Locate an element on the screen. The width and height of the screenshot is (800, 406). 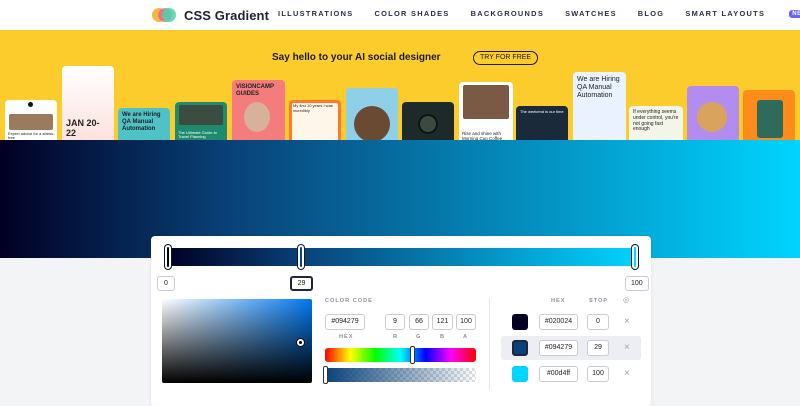
alpha-slider is located at coordinates (399, 375).